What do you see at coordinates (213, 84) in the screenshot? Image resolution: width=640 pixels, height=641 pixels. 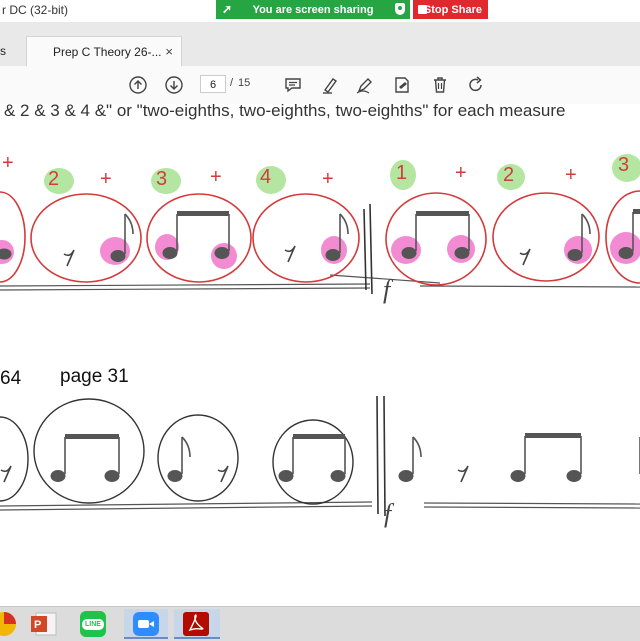 I see `page-number-input: 6` at bounding box center [213, 84].